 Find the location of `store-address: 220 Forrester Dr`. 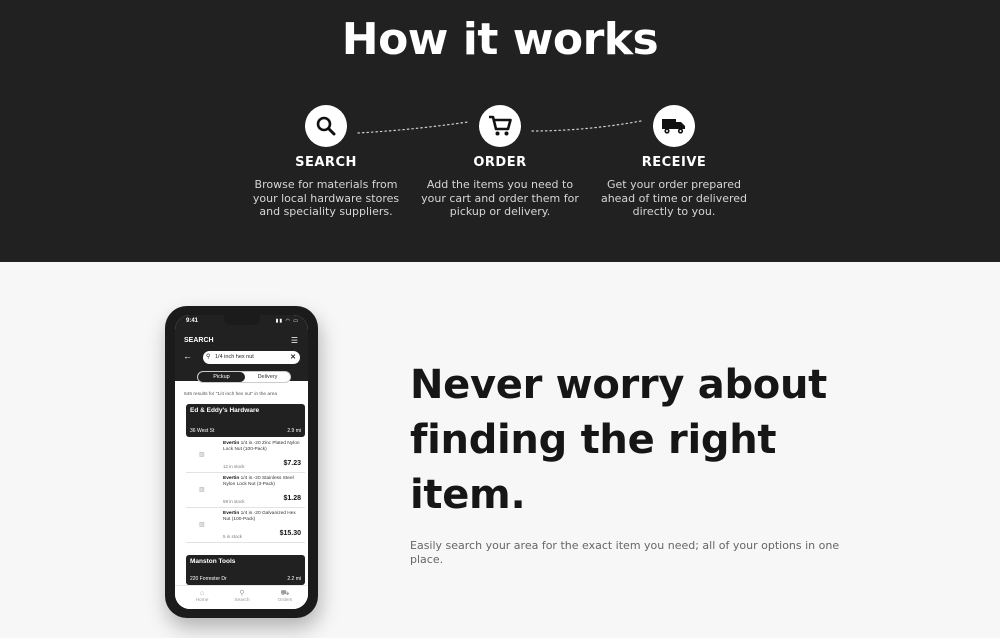

store-address: 220 Forrester Dr is located at coordinates (208, 579).